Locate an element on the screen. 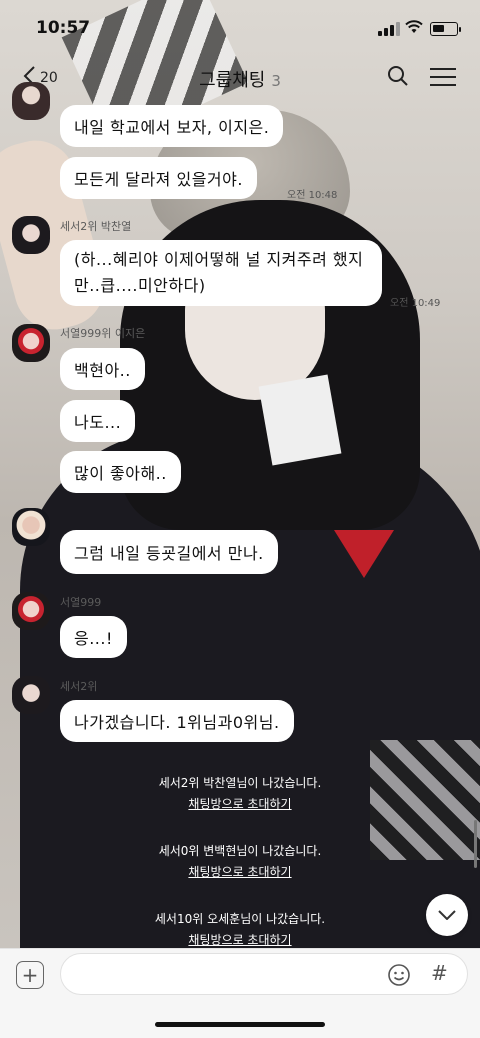  system-notice: 세서2위 박찬열님이 나갔습니다. 채팅방으로 초대하기 is located at coordinates (240, 793).